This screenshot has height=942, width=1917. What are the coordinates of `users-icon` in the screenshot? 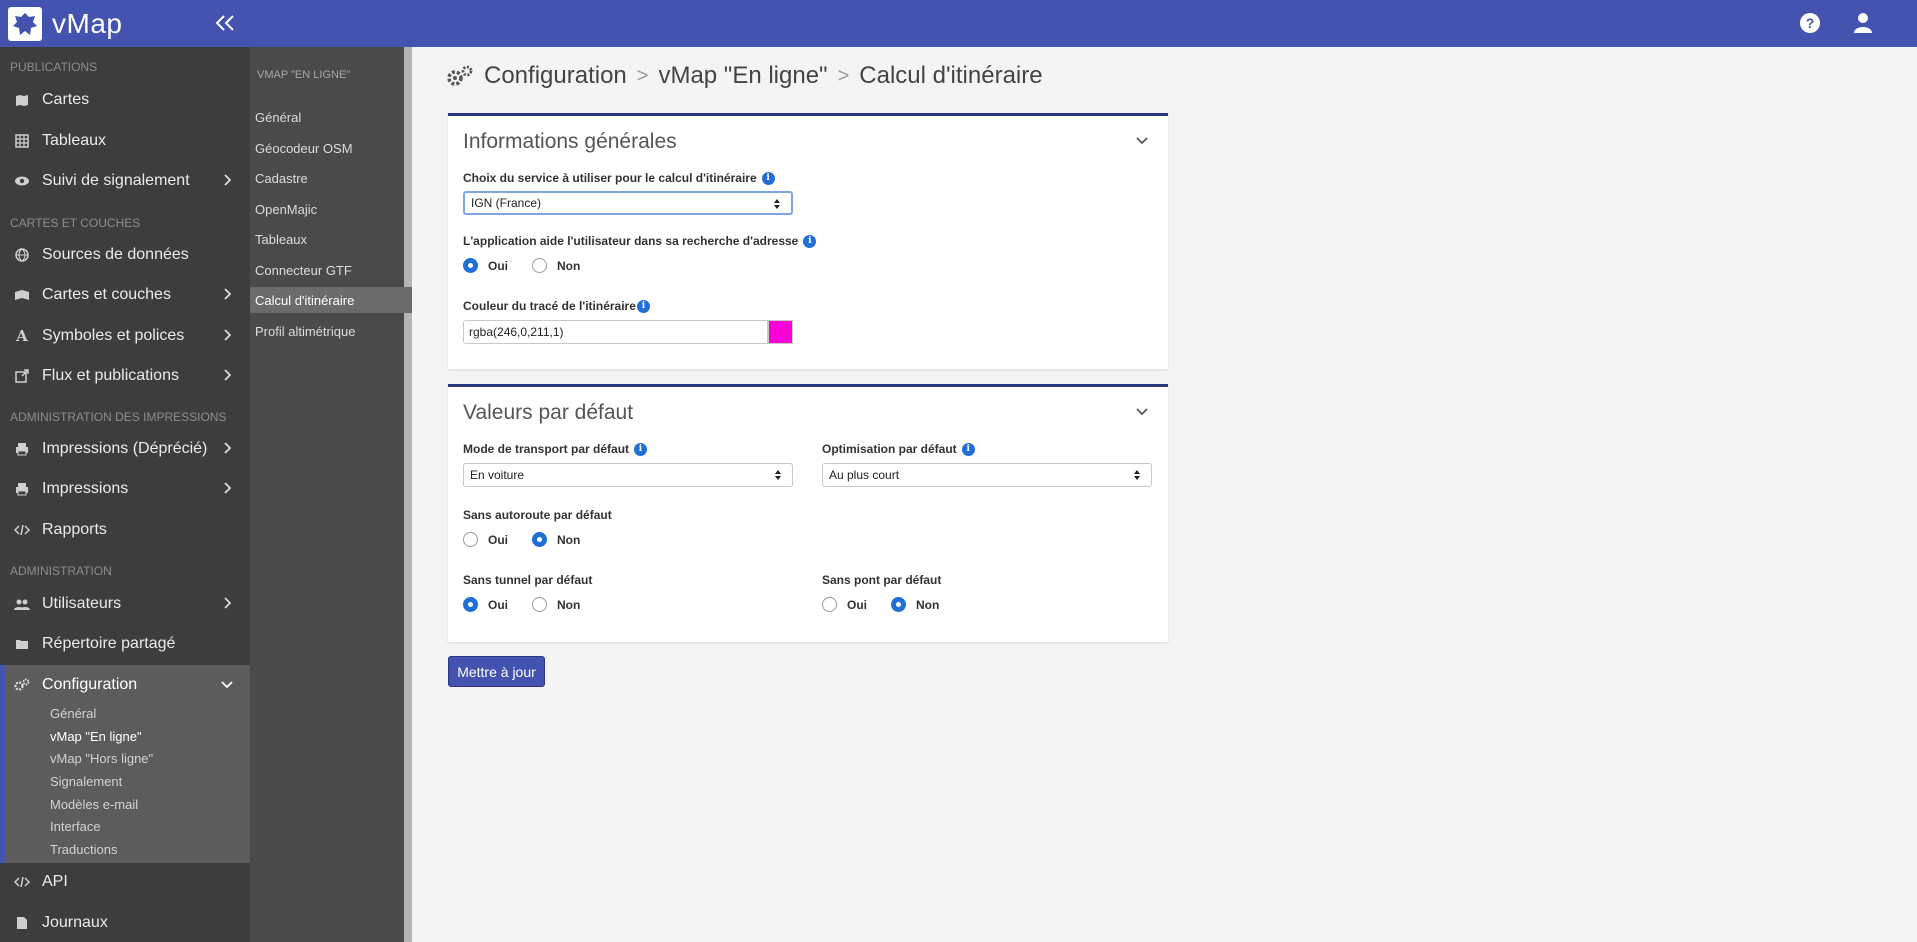 It's located at (22, 604).